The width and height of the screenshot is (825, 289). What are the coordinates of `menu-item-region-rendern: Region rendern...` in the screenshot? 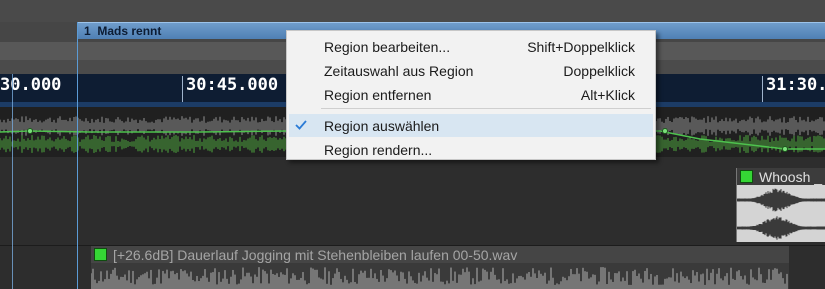 It's located at (471, 149).